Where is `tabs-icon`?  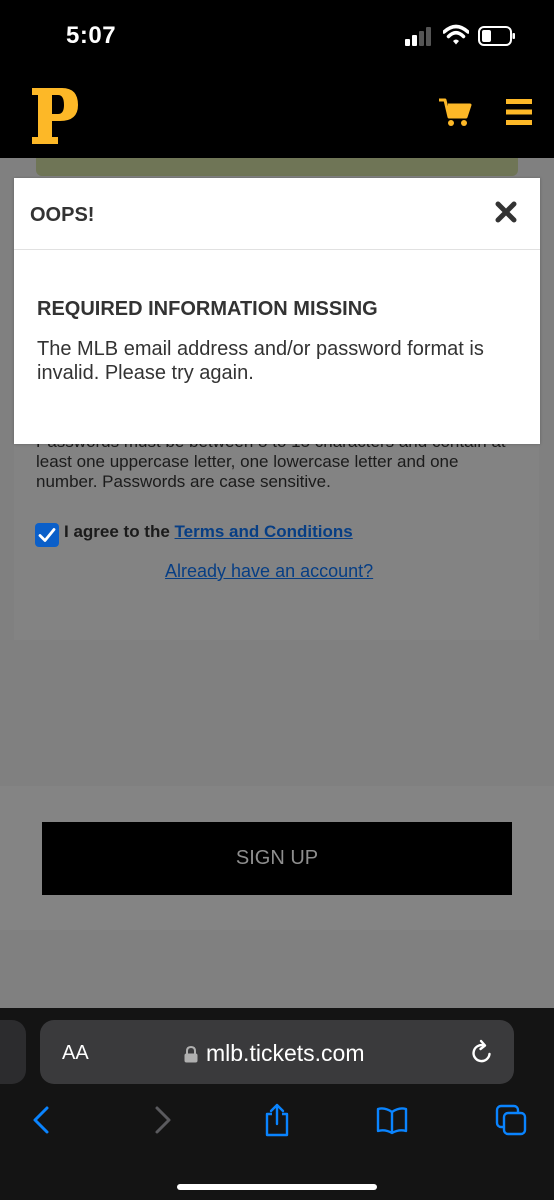 tabs-icon is located at coordinates (511, 1120).